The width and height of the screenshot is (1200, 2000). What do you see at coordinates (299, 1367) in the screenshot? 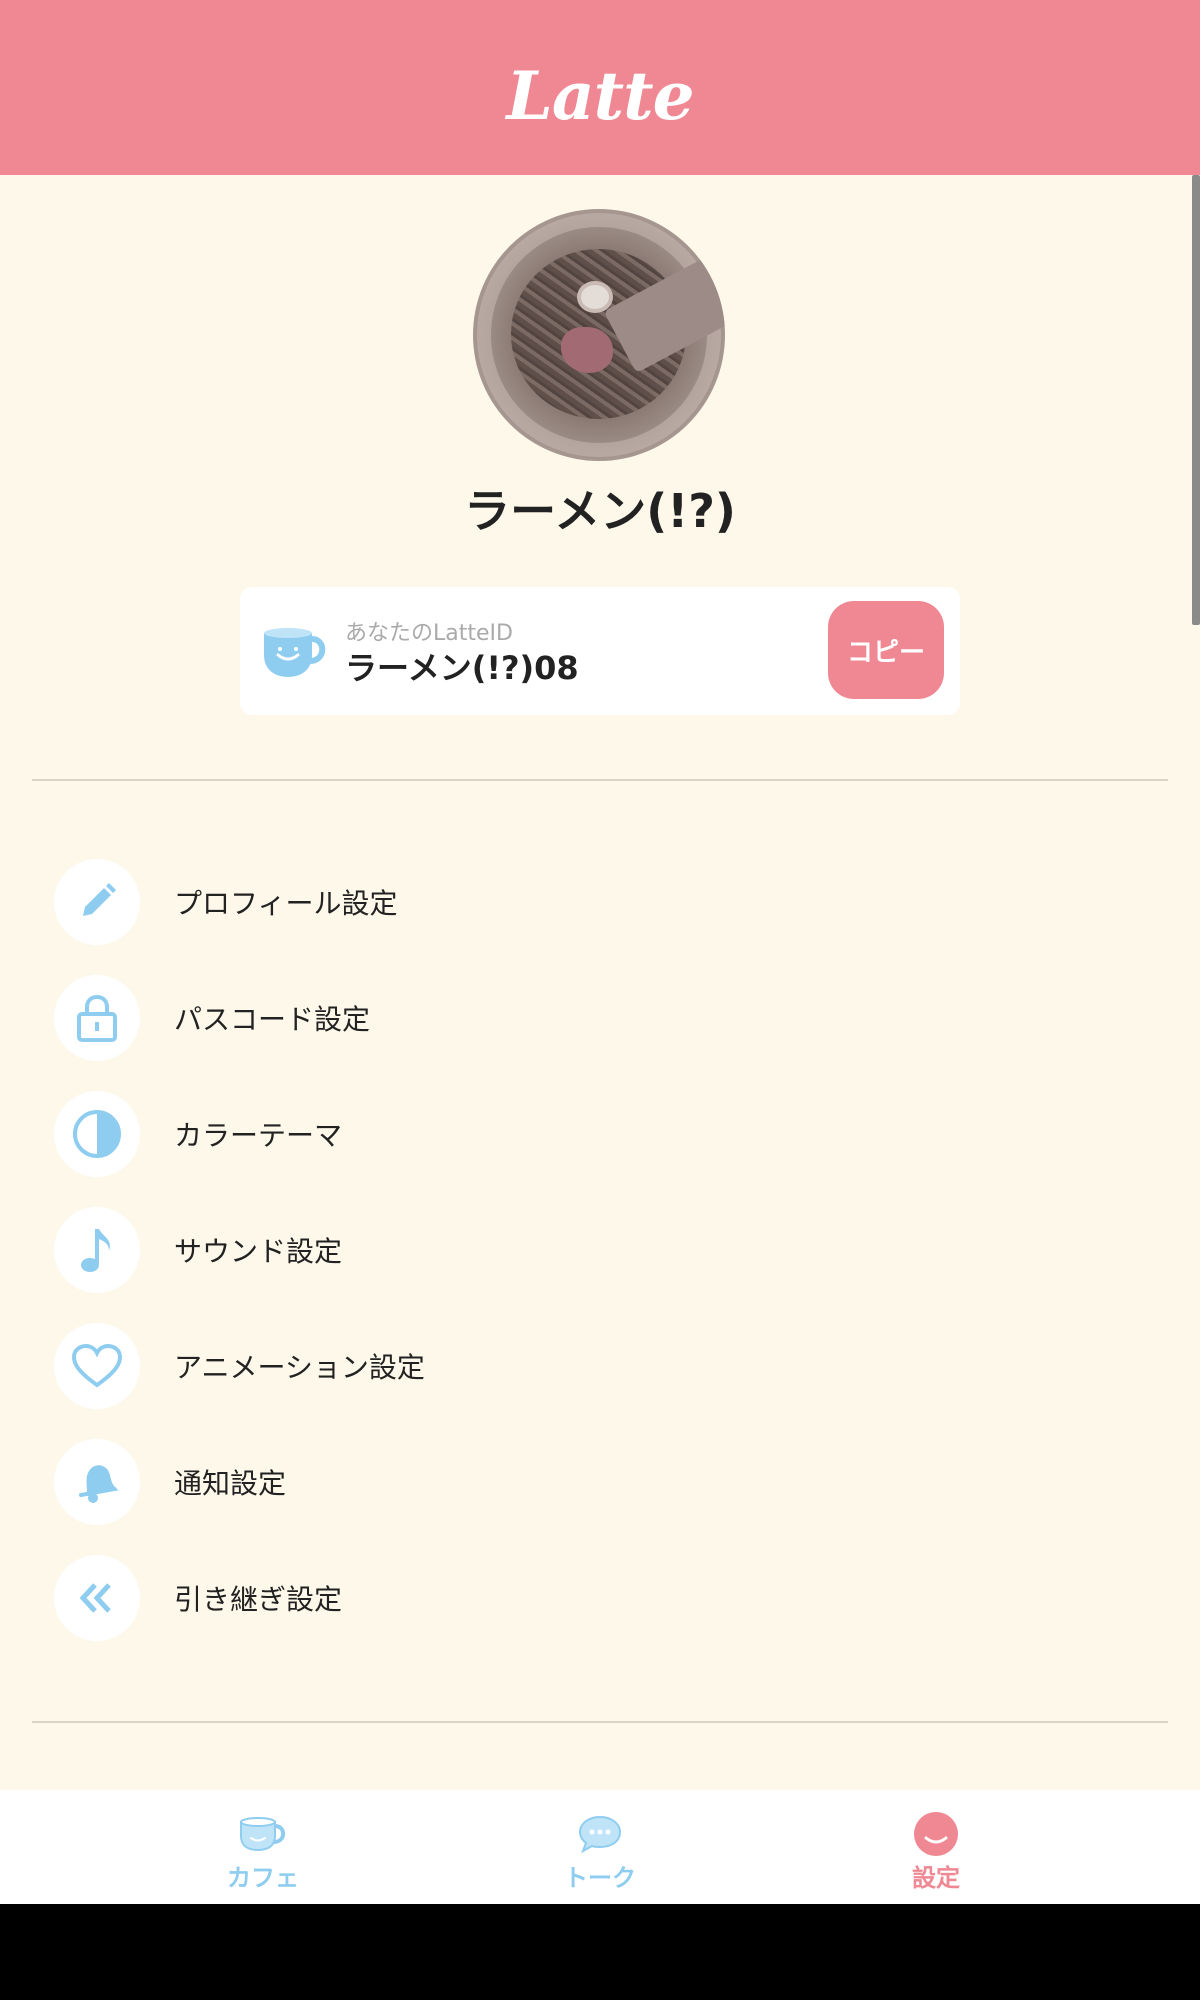
I see `menu-item-label: アニメーション設定` at bounding box center [299, 1367].